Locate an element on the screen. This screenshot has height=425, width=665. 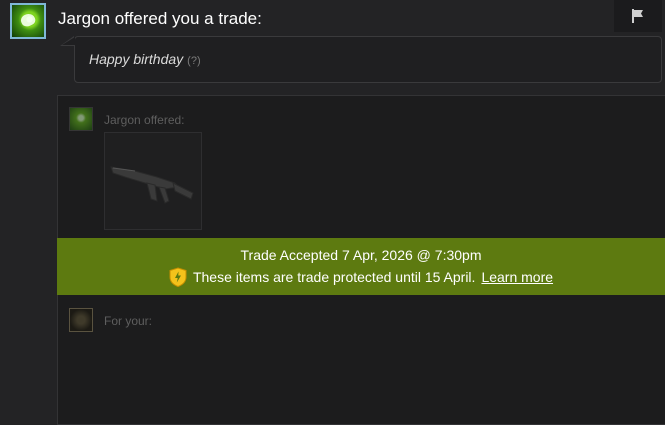
message-help-link: (?) is located at coordinates (193, 61).